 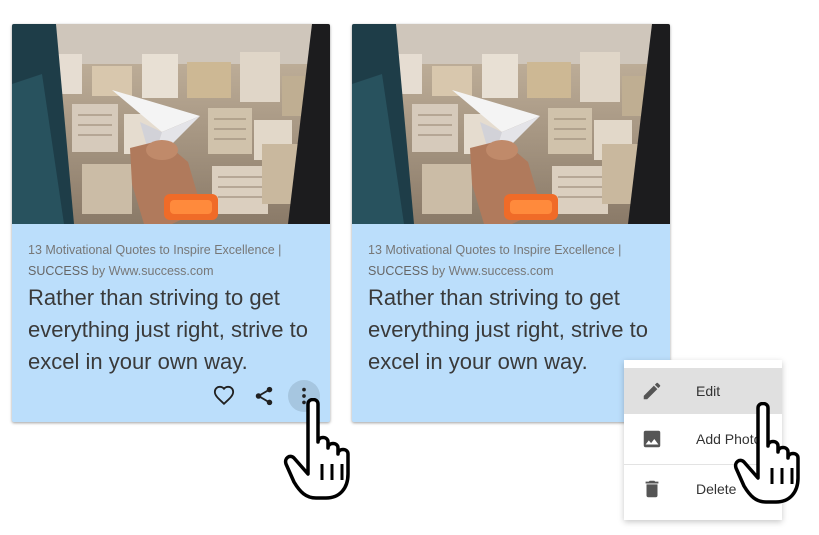 I want to click on share-button, so click(x=264, y=396).